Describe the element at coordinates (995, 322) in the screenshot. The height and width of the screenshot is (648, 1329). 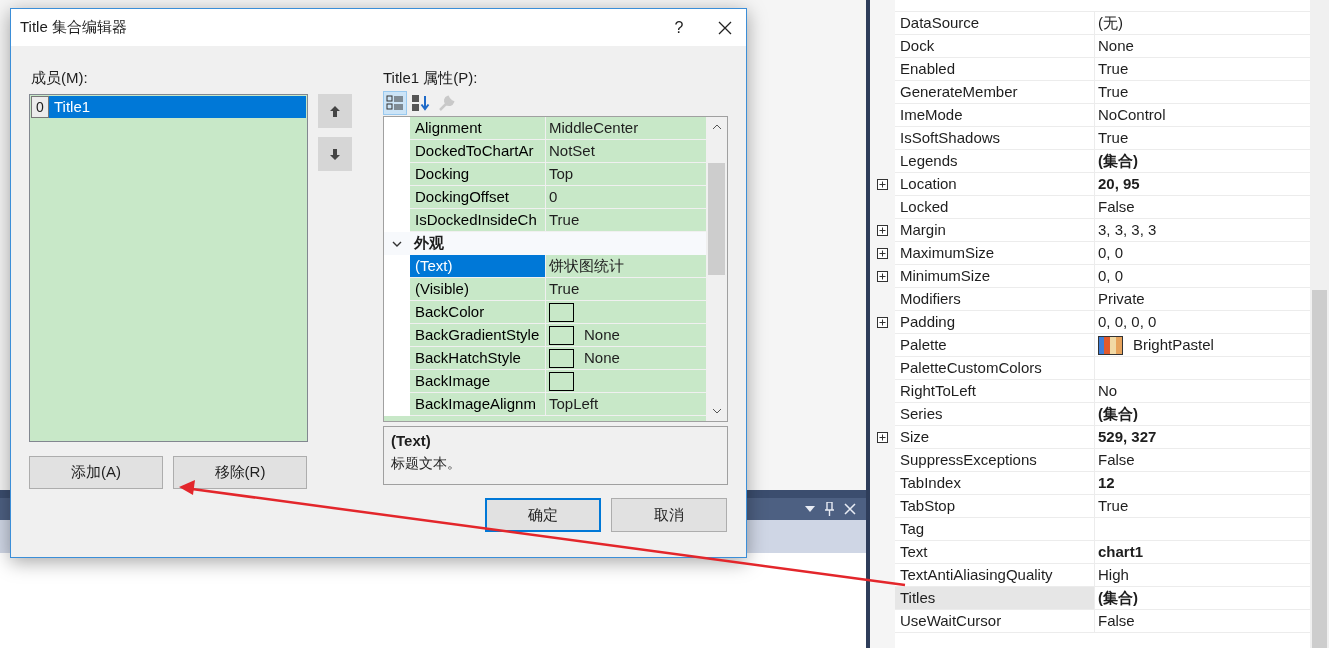
I see `property-name: Padding` at that location.